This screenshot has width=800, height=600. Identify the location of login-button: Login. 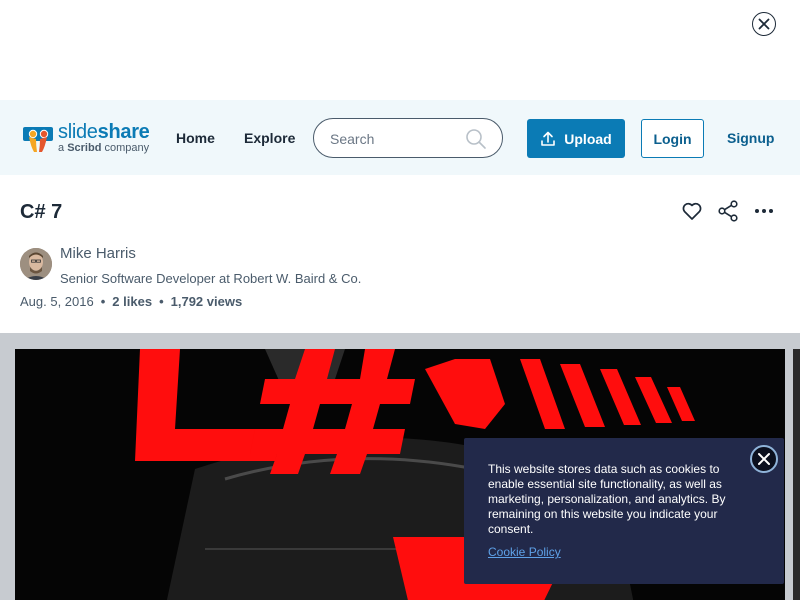
(672, 138).